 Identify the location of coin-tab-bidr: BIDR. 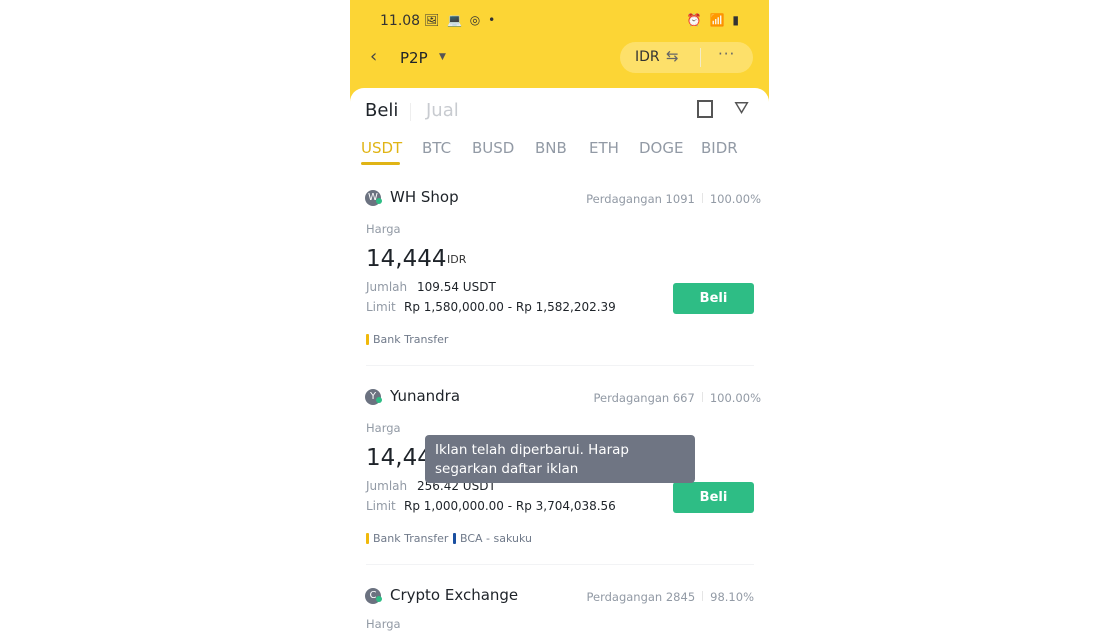
(719, 148).